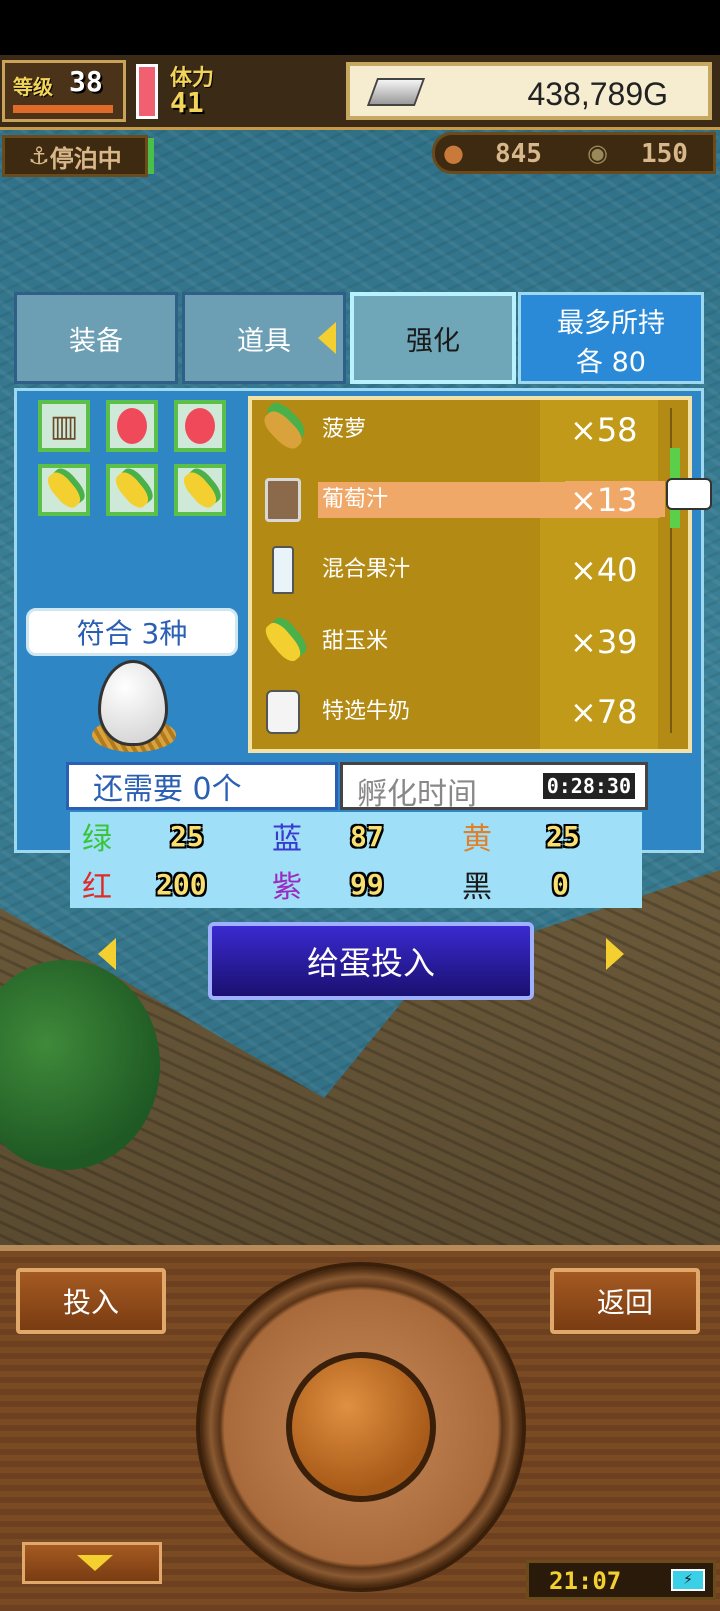  What do you see at coordinates (86, 81) in the screenshot?
I see `level-value: 38` at bounding box center [86, 81].